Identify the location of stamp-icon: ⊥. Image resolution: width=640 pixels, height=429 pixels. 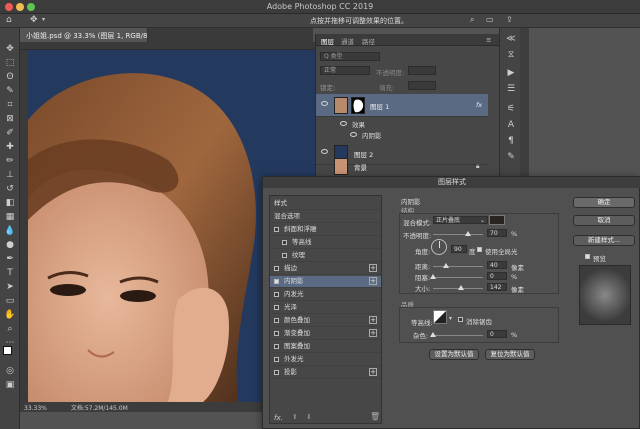
(10, 175).